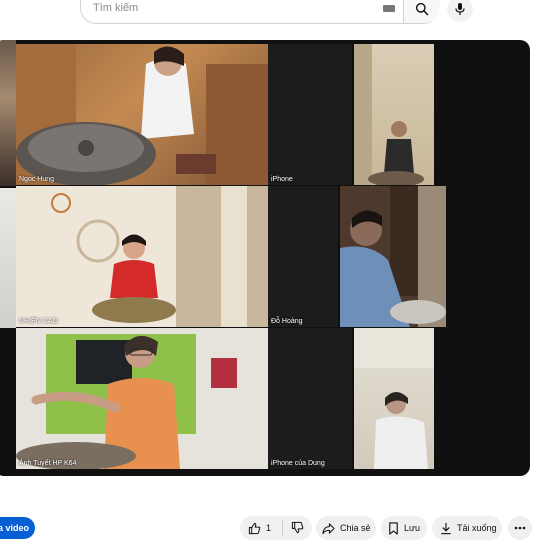 This screenshot has width=540, height=540. I want to click on participant-tile: iPhone của Dung, so click(310, 398).